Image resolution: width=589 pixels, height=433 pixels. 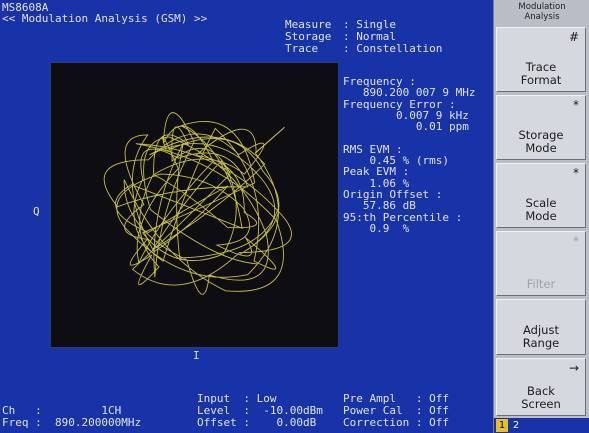 I want to click on i-axis-label: I, so click(x=196, y=355).